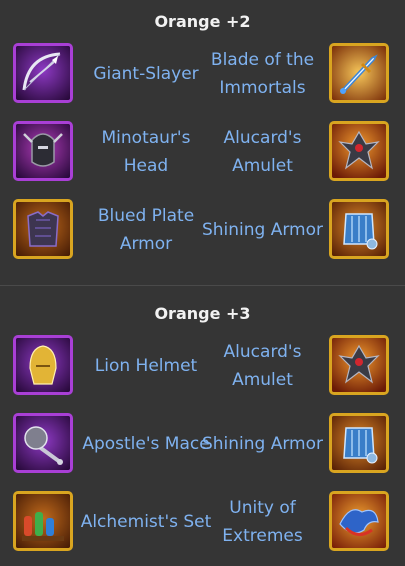 The width and height of the screenshot is (405, 566). What do you see at coordinates (43, 73) in the screenshot?
I see `bow-icon` at bounding box center [43, 73].